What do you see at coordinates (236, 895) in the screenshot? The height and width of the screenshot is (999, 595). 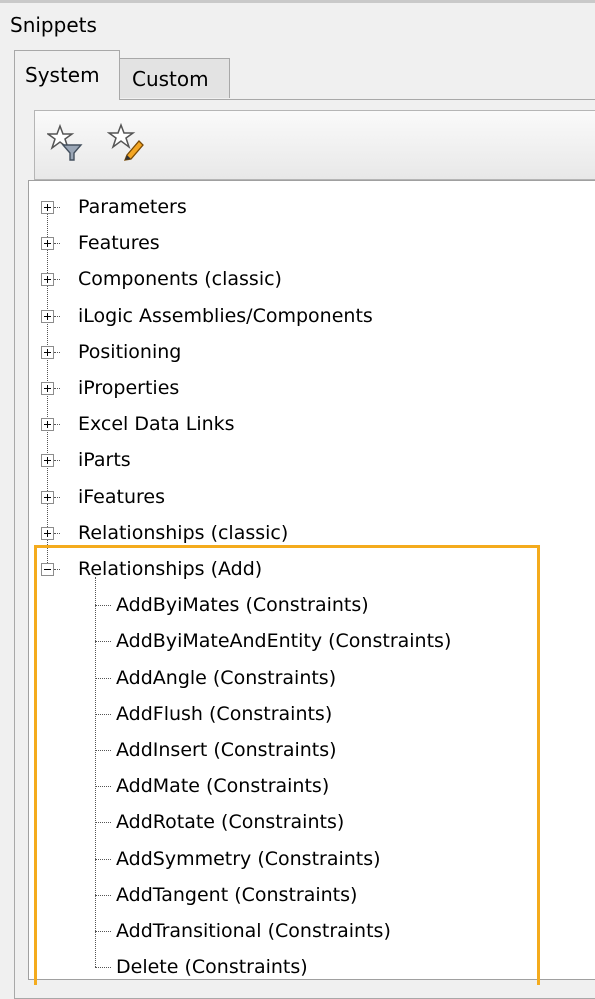 I see `tree-child-item: AddTangent (Constraints)` at bounding box center [236, 895].